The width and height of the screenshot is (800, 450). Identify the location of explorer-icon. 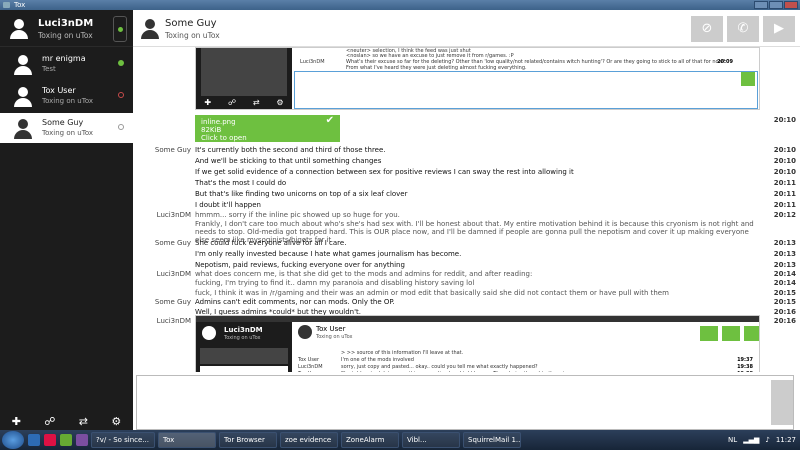
(34, 440).